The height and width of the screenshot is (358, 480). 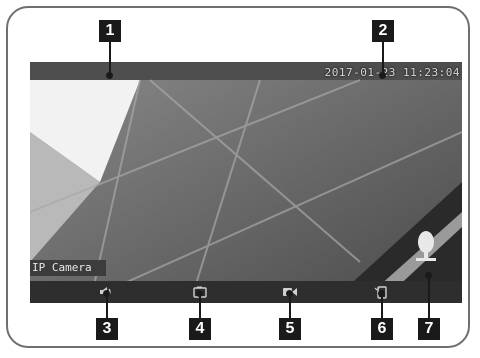 I want to click on callout-4-leader, so click(x=200, y=307).